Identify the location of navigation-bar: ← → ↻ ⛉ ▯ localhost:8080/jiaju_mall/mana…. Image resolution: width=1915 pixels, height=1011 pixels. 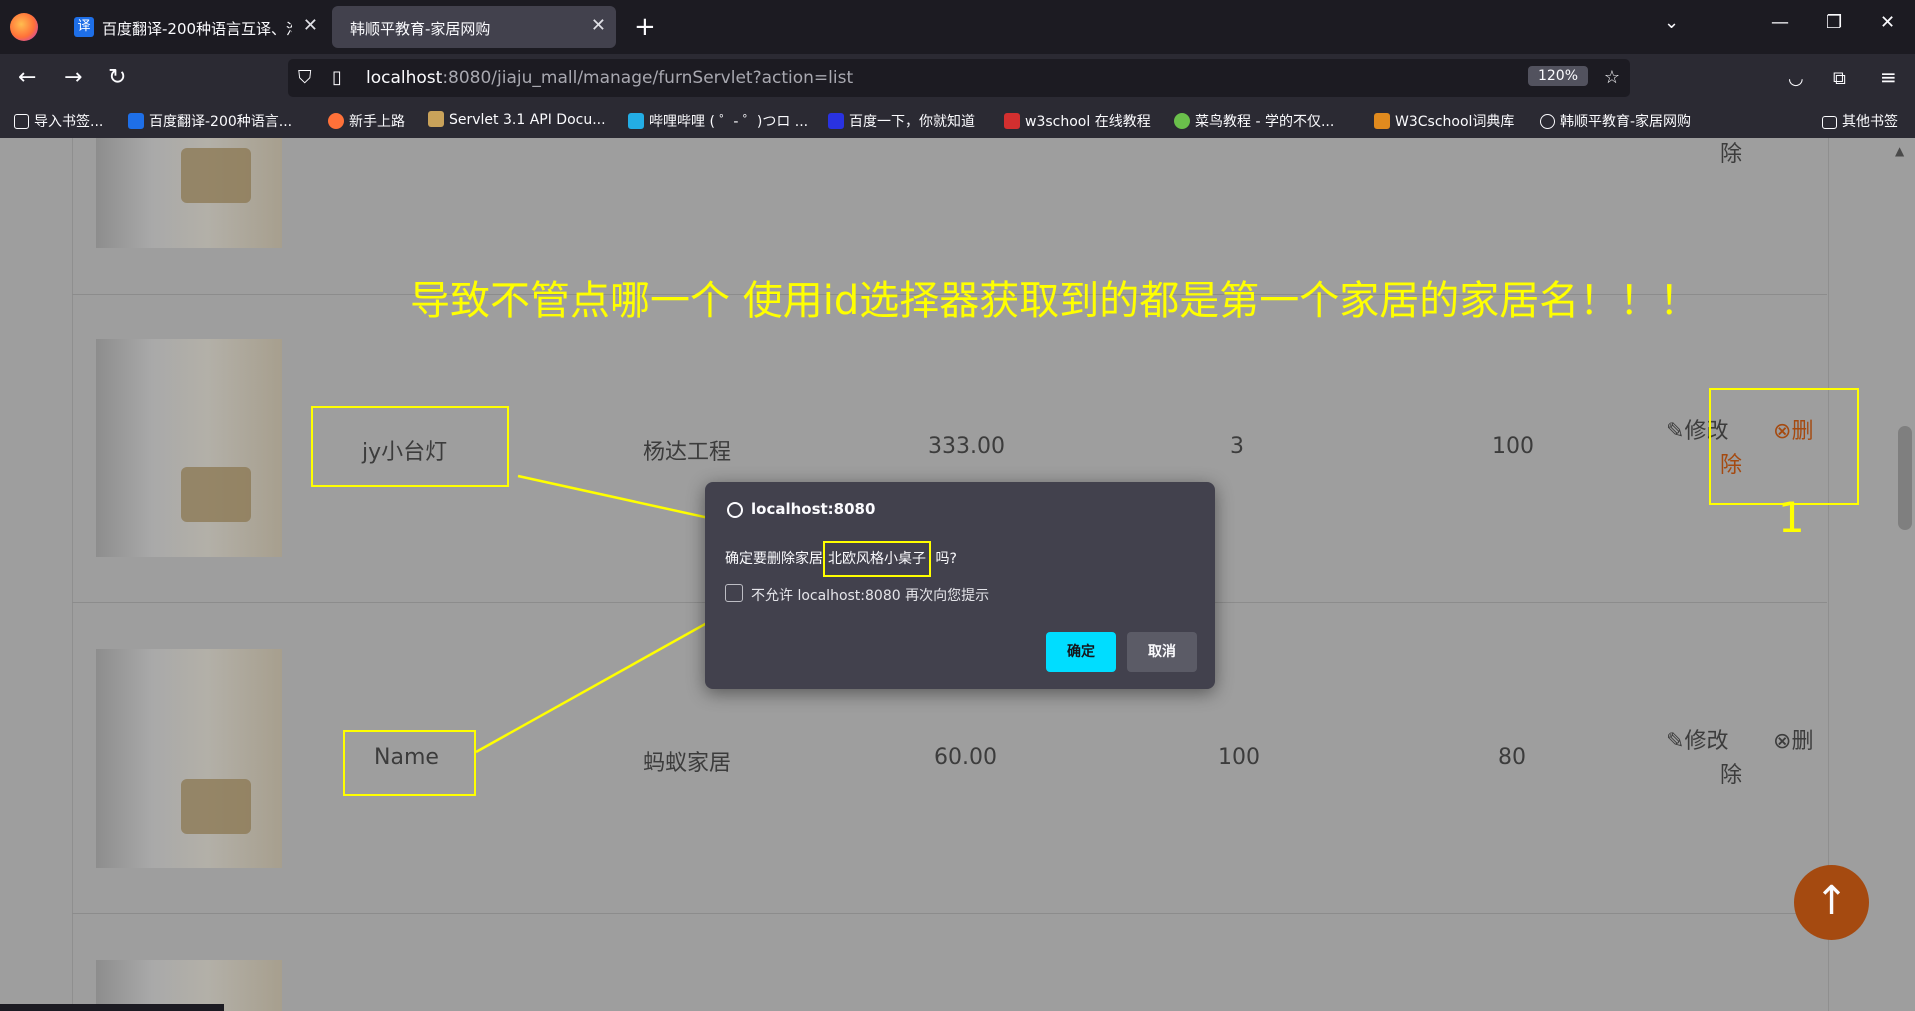
(957, 79).